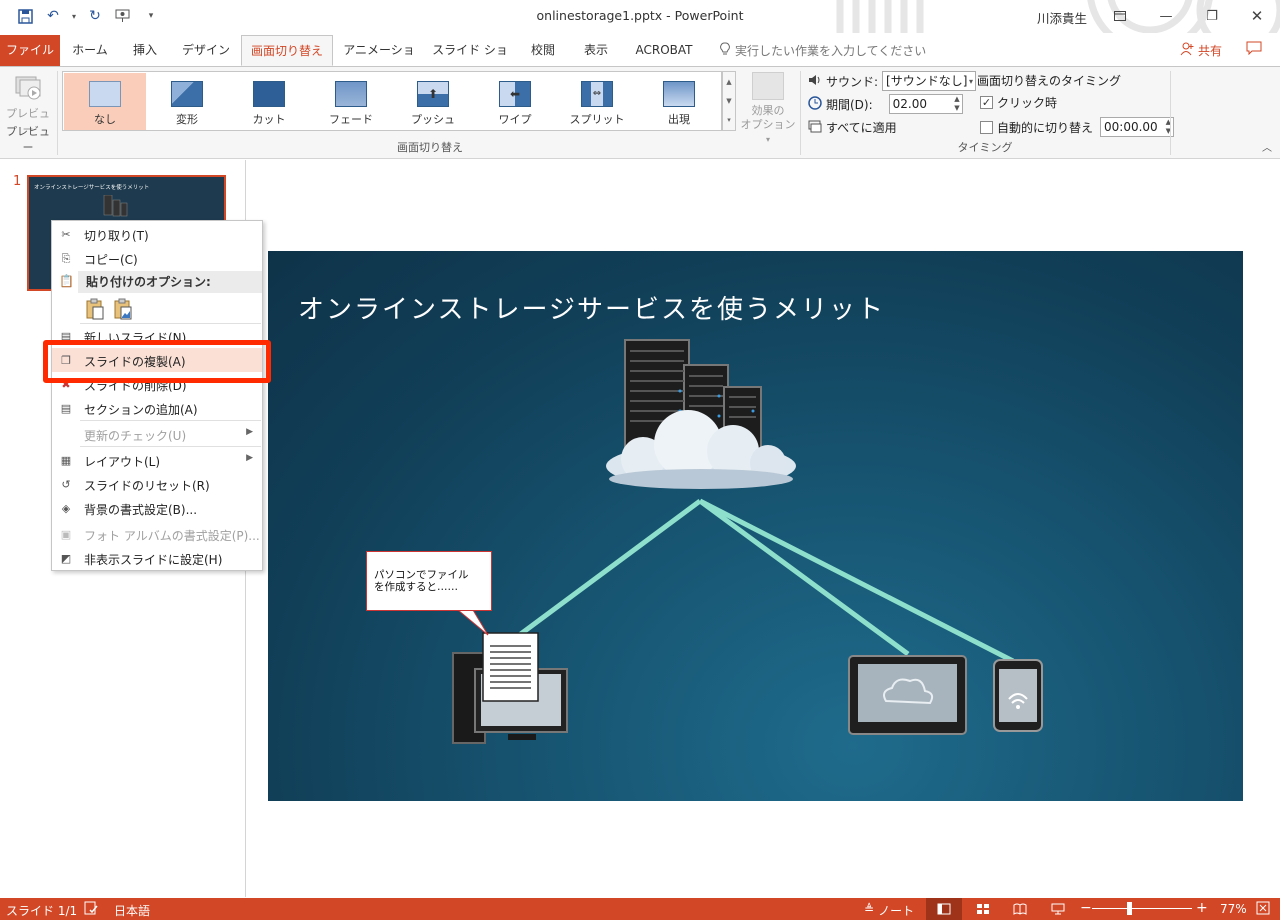  What do you see at coordinates (1020, 909) in the screenshot?
I see `reading-view-icon` at bounding box center [1020, 909].